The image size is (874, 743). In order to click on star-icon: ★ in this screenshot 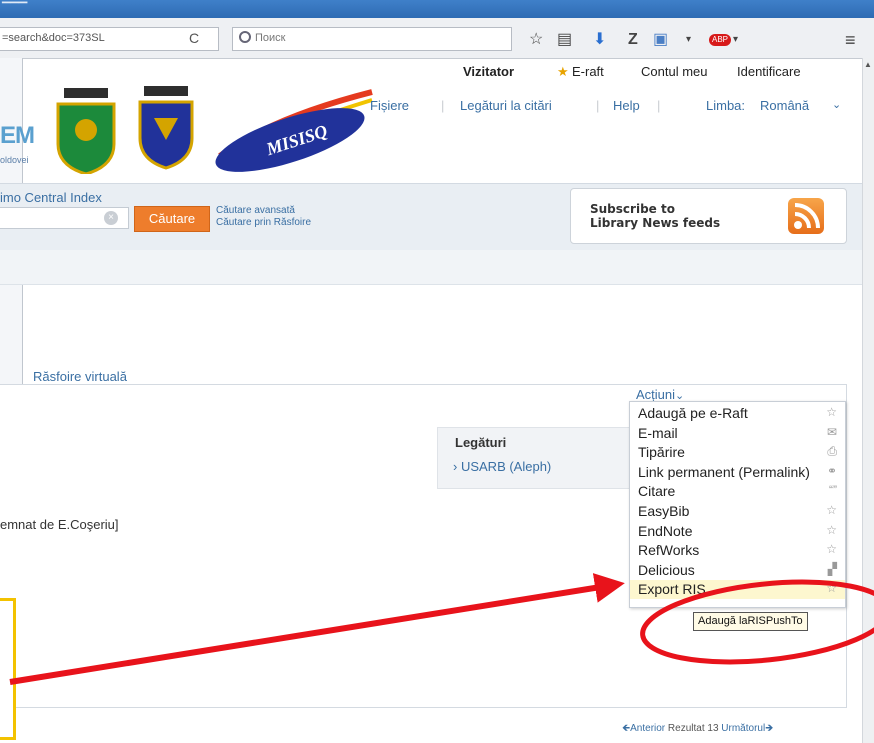, I will do `click(563, 71)`.